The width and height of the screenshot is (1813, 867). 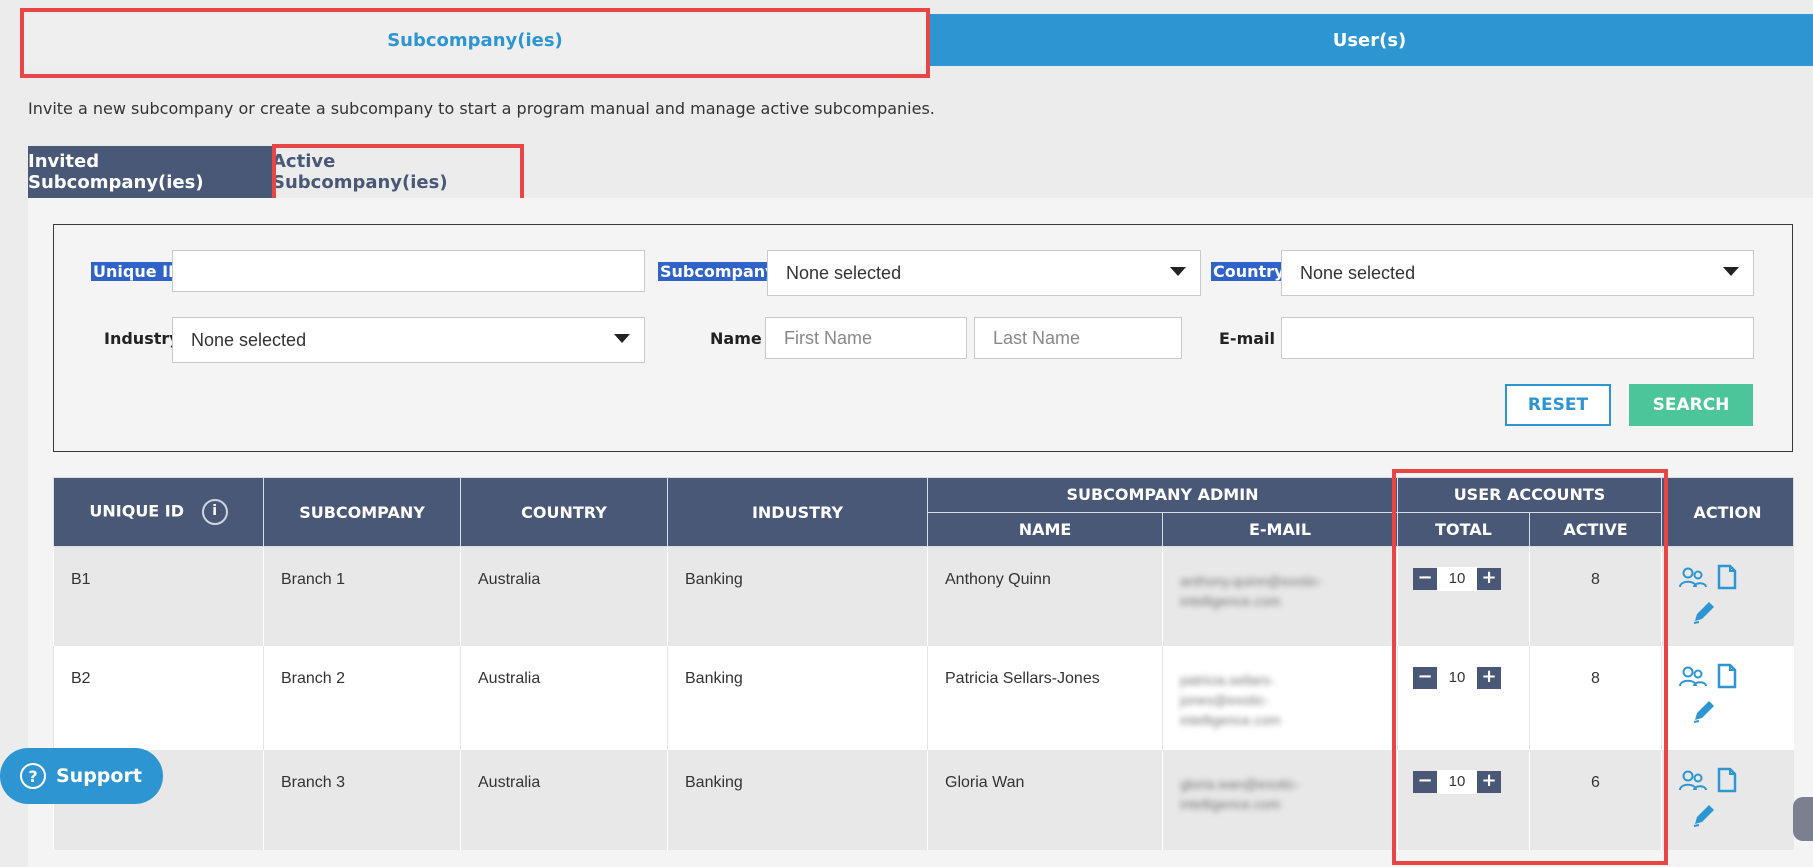 I want to click on unique-id-input, so click(x=408, y=271).